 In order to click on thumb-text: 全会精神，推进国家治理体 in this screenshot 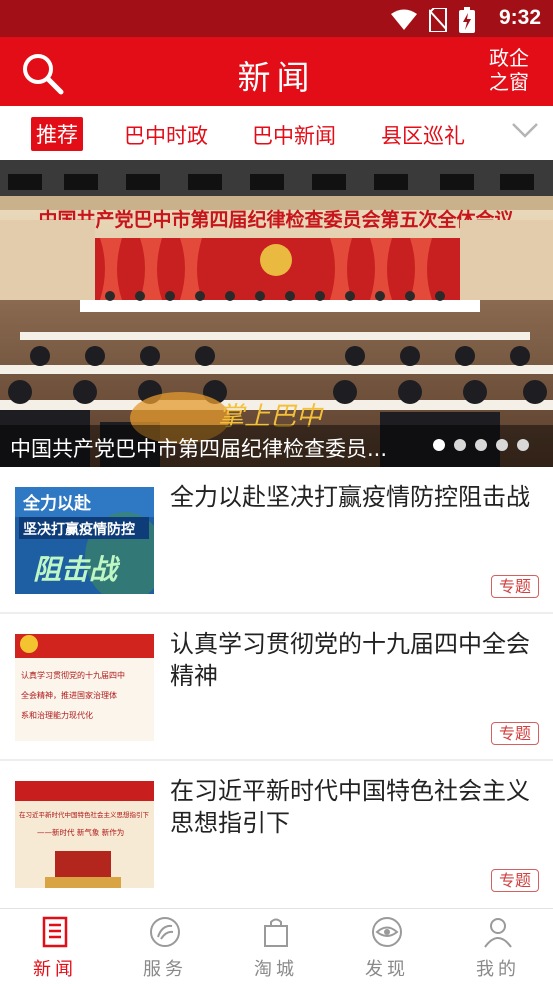, I will do `click(69, 695)`.